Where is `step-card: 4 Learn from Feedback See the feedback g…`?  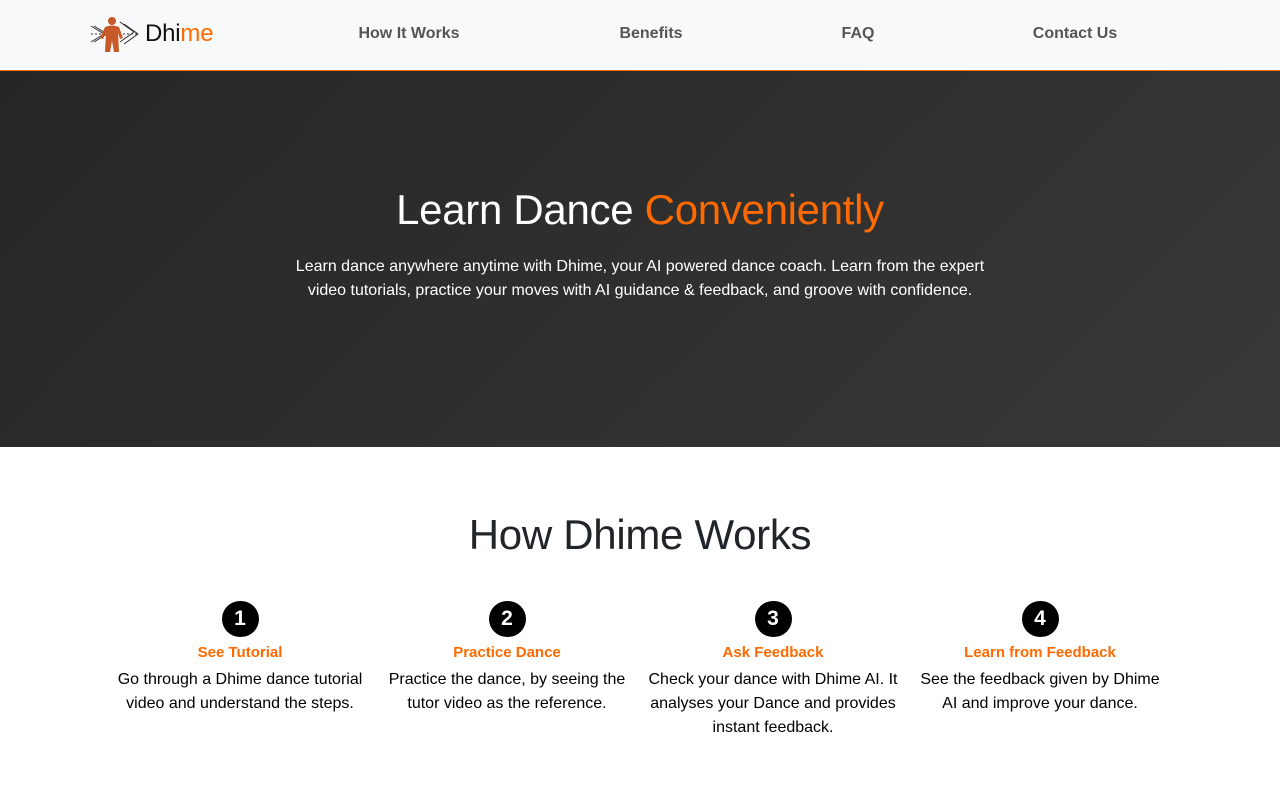
step-card: 4 Learn from Feedback See the feedback g… is located at coordinates (1040, 658).